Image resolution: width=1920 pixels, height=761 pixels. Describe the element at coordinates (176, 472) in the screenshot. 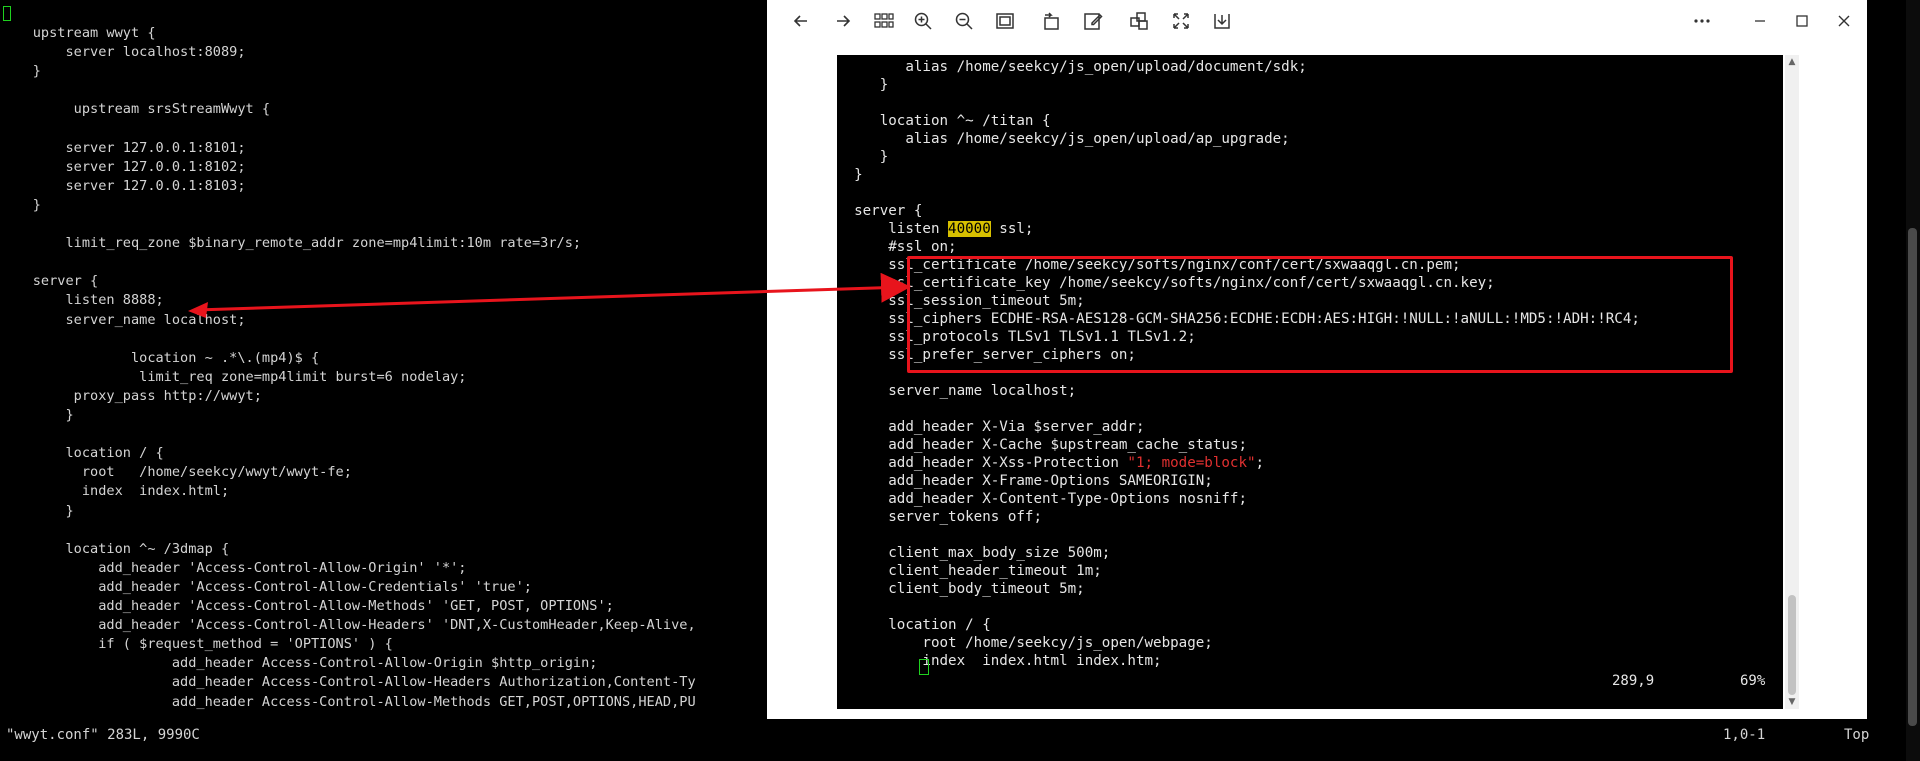

I see `terminal-line: root /home/seekcy/wwyt/wwyt-fe;` at that location.